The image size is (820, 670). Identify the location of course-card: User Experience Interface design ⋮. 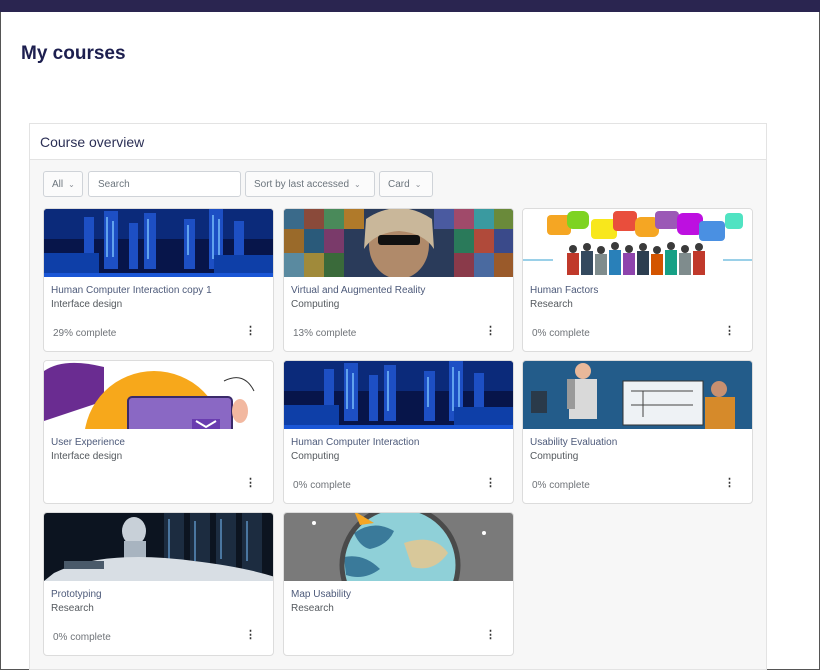
(158, 432).